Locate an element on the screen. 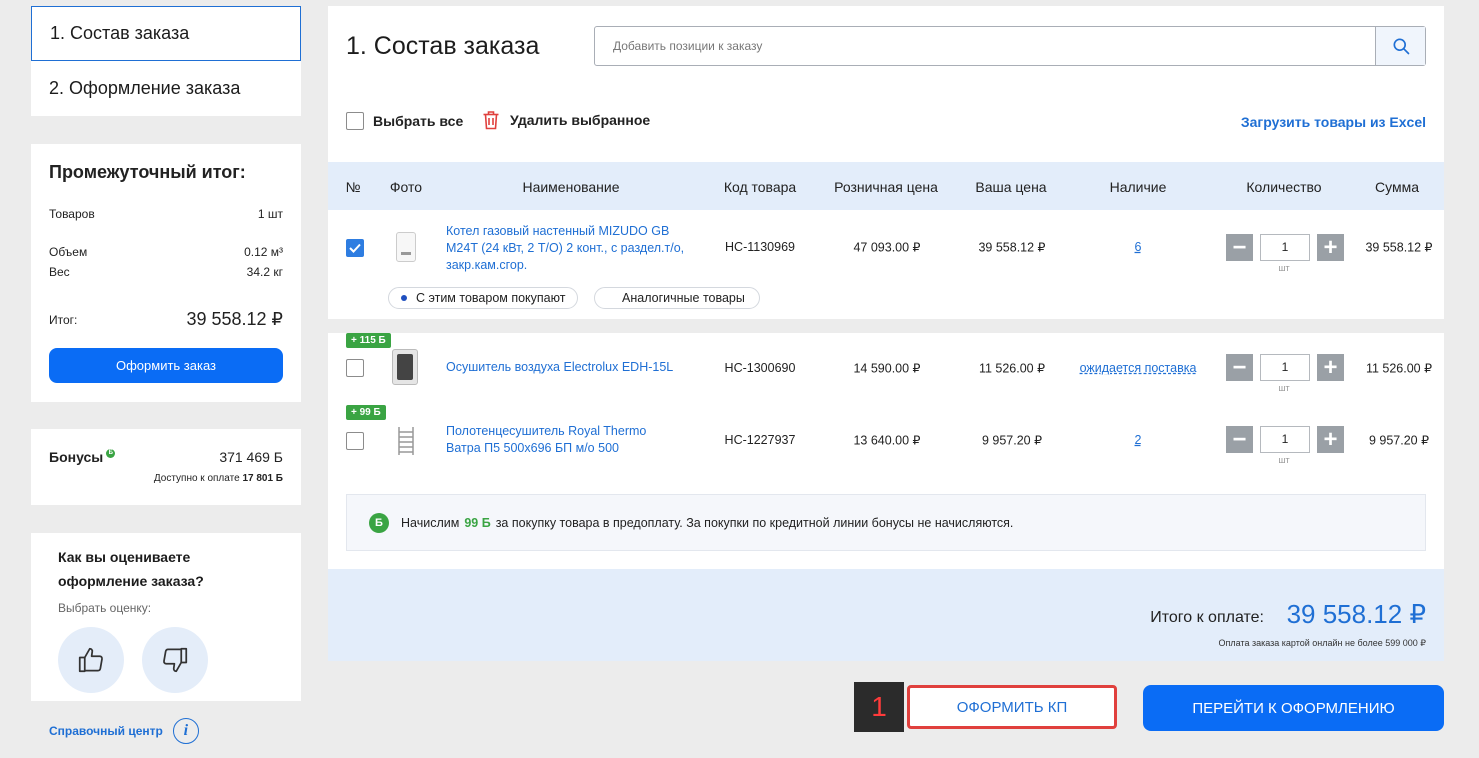 The width and height of the screenshot is (1479, 758). dot-icon is located at coordinates (404, 298).